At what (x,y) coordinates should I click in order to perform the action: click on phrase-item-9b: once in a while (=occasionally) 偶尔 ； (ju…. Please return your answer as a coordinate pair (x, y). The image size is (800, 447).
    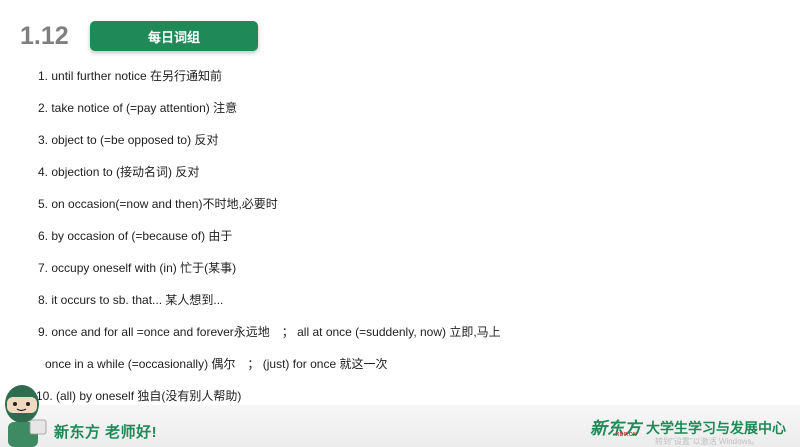
    Looking at the image, I should click on (216, 364).